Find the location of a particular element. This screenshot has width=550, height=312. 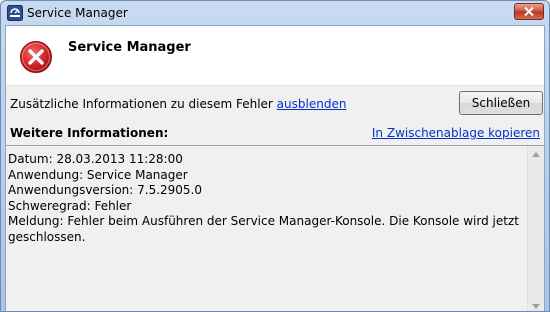

hide-details-link: ausblenden is located at coordinates (312, 104).